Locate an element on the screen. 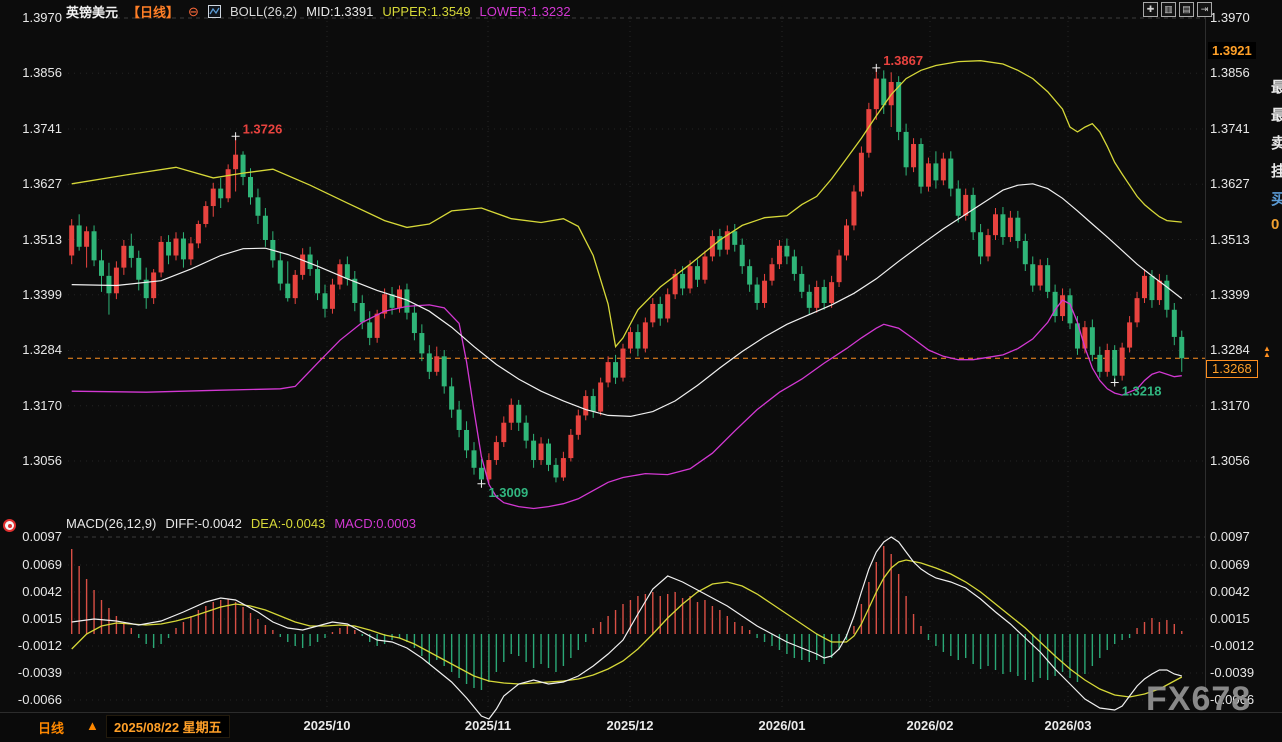 The image size is (1282, 742). month-tick-label: 2025/11 is located at coordinates (488, 725).